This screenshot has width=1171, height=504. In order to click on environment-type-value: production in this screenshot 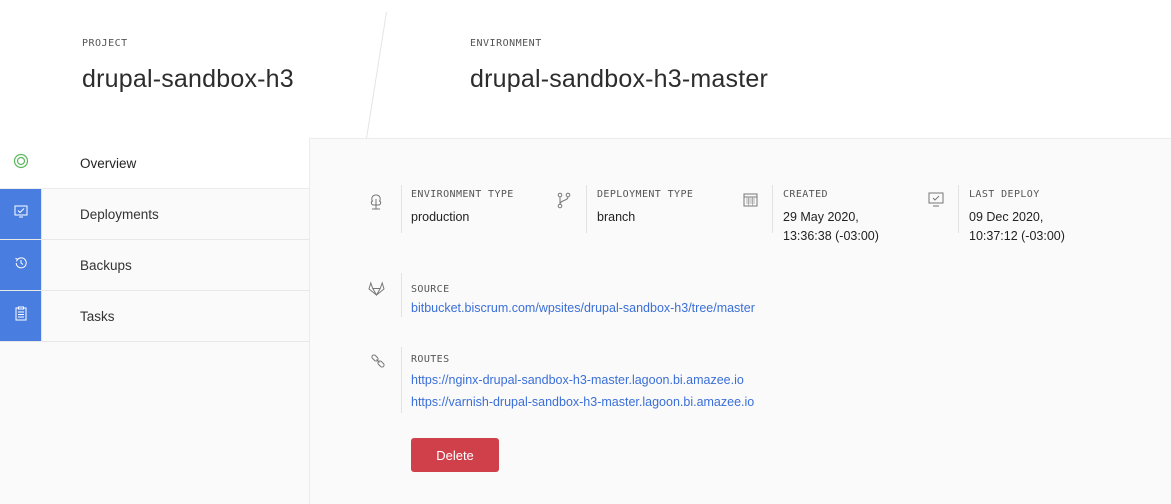, I will do `click(440, 217)`.